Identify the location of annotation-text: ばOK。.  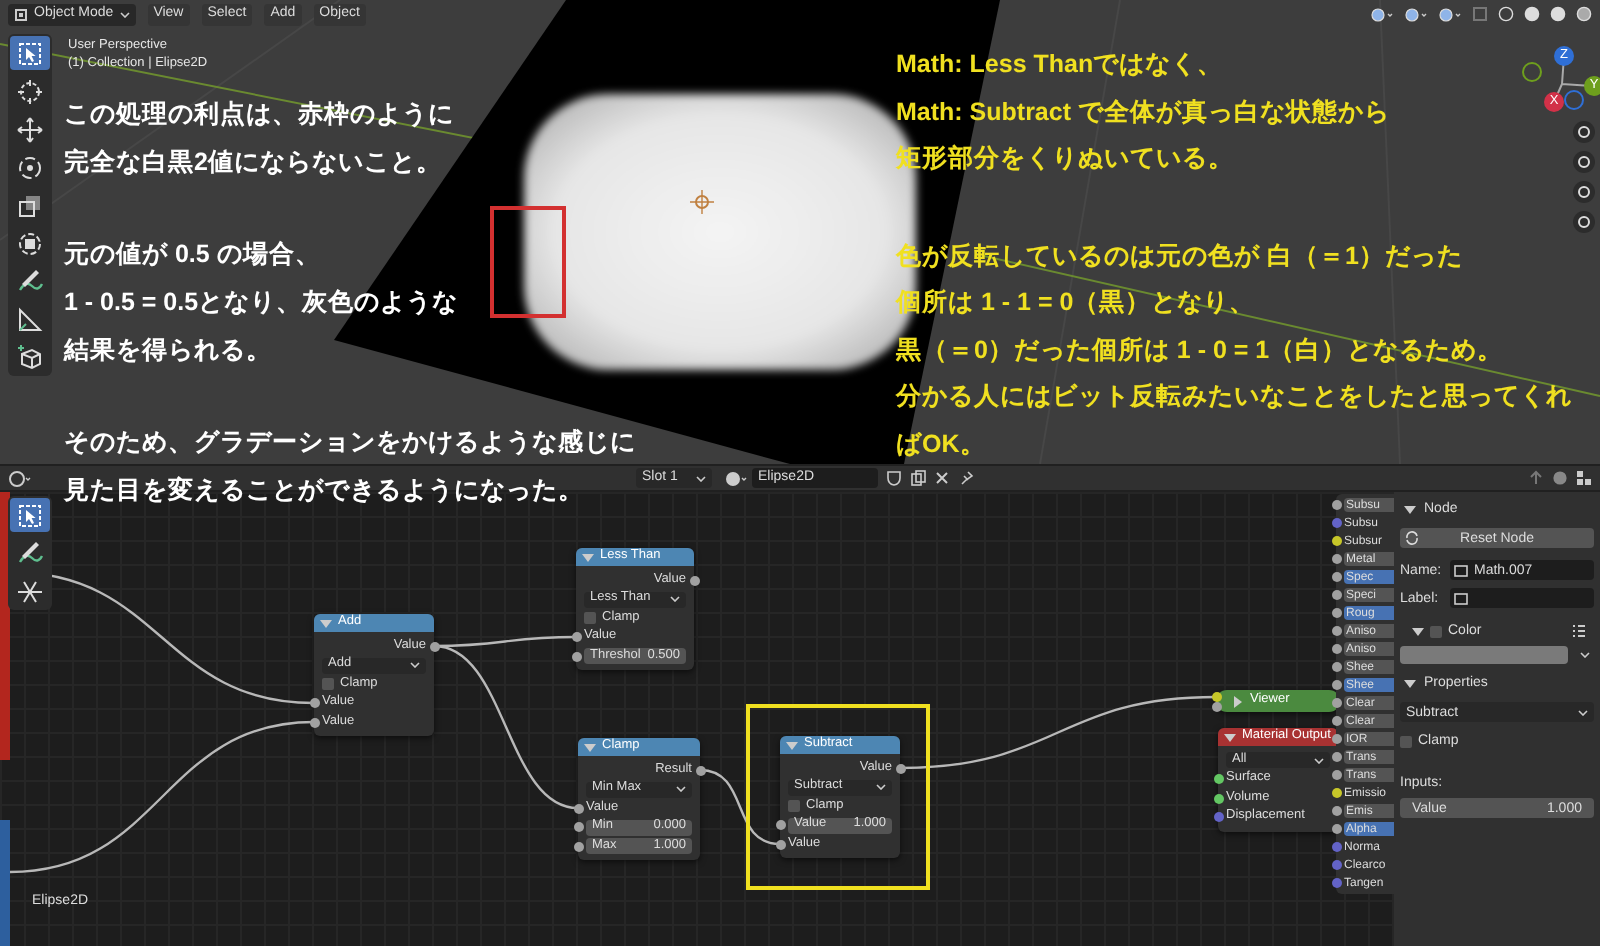
(941, 444).